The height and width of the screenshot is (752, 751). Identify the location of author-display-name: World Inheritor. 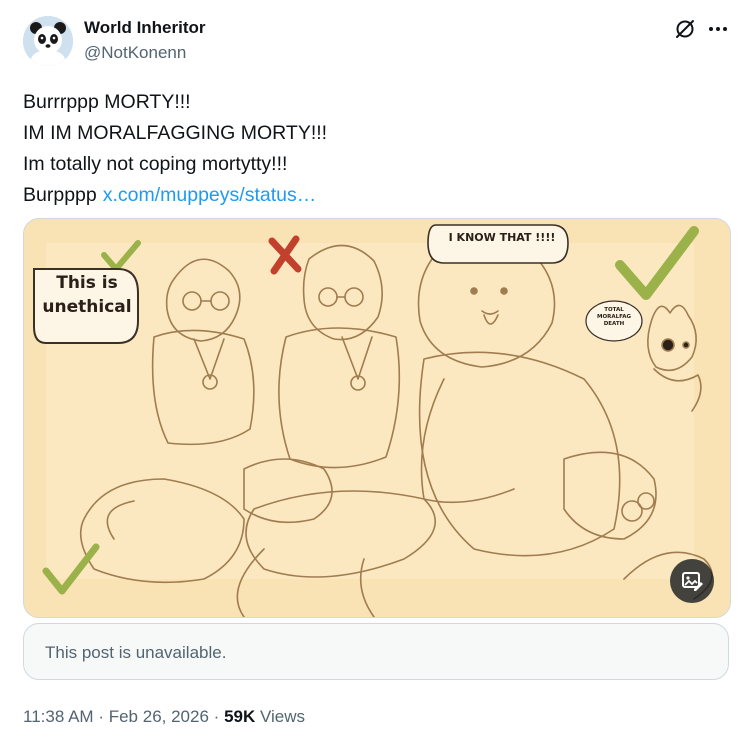
(145, 28).